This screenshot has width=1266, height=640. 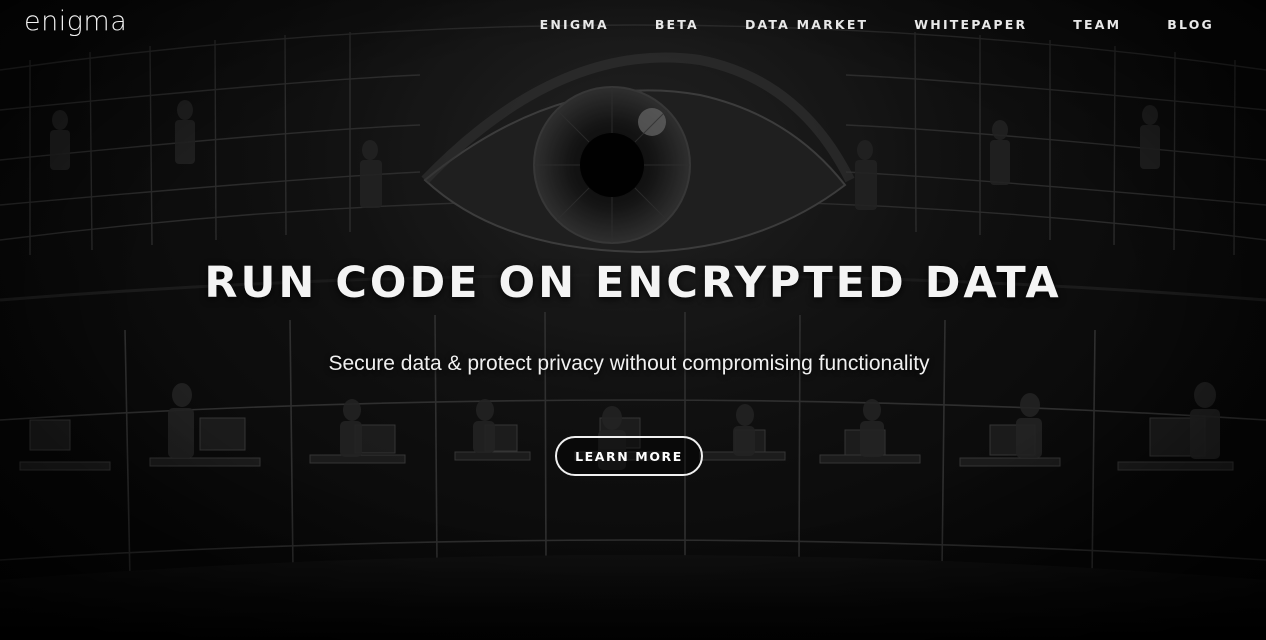 What do you see at coordinates (970, 24) in the screenshot?
I see `nav-item-whitepaper: WHITEPAPER` at bounding box center [970, 24].